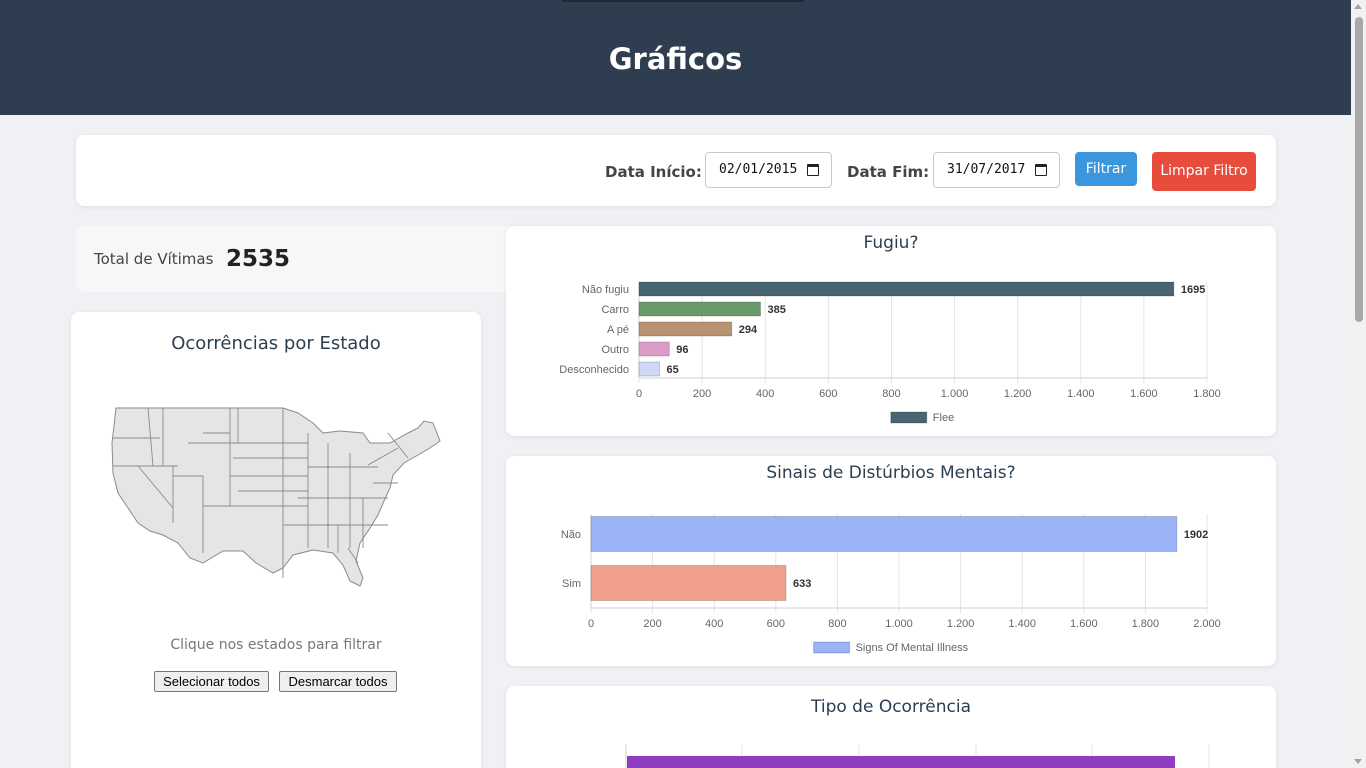 This screenshot has height=768, width=1366. What do you see at coordinates (1359, 169) in the screenshot?
I see `scrollbar-thumb` at bounding box center [1359, 169].